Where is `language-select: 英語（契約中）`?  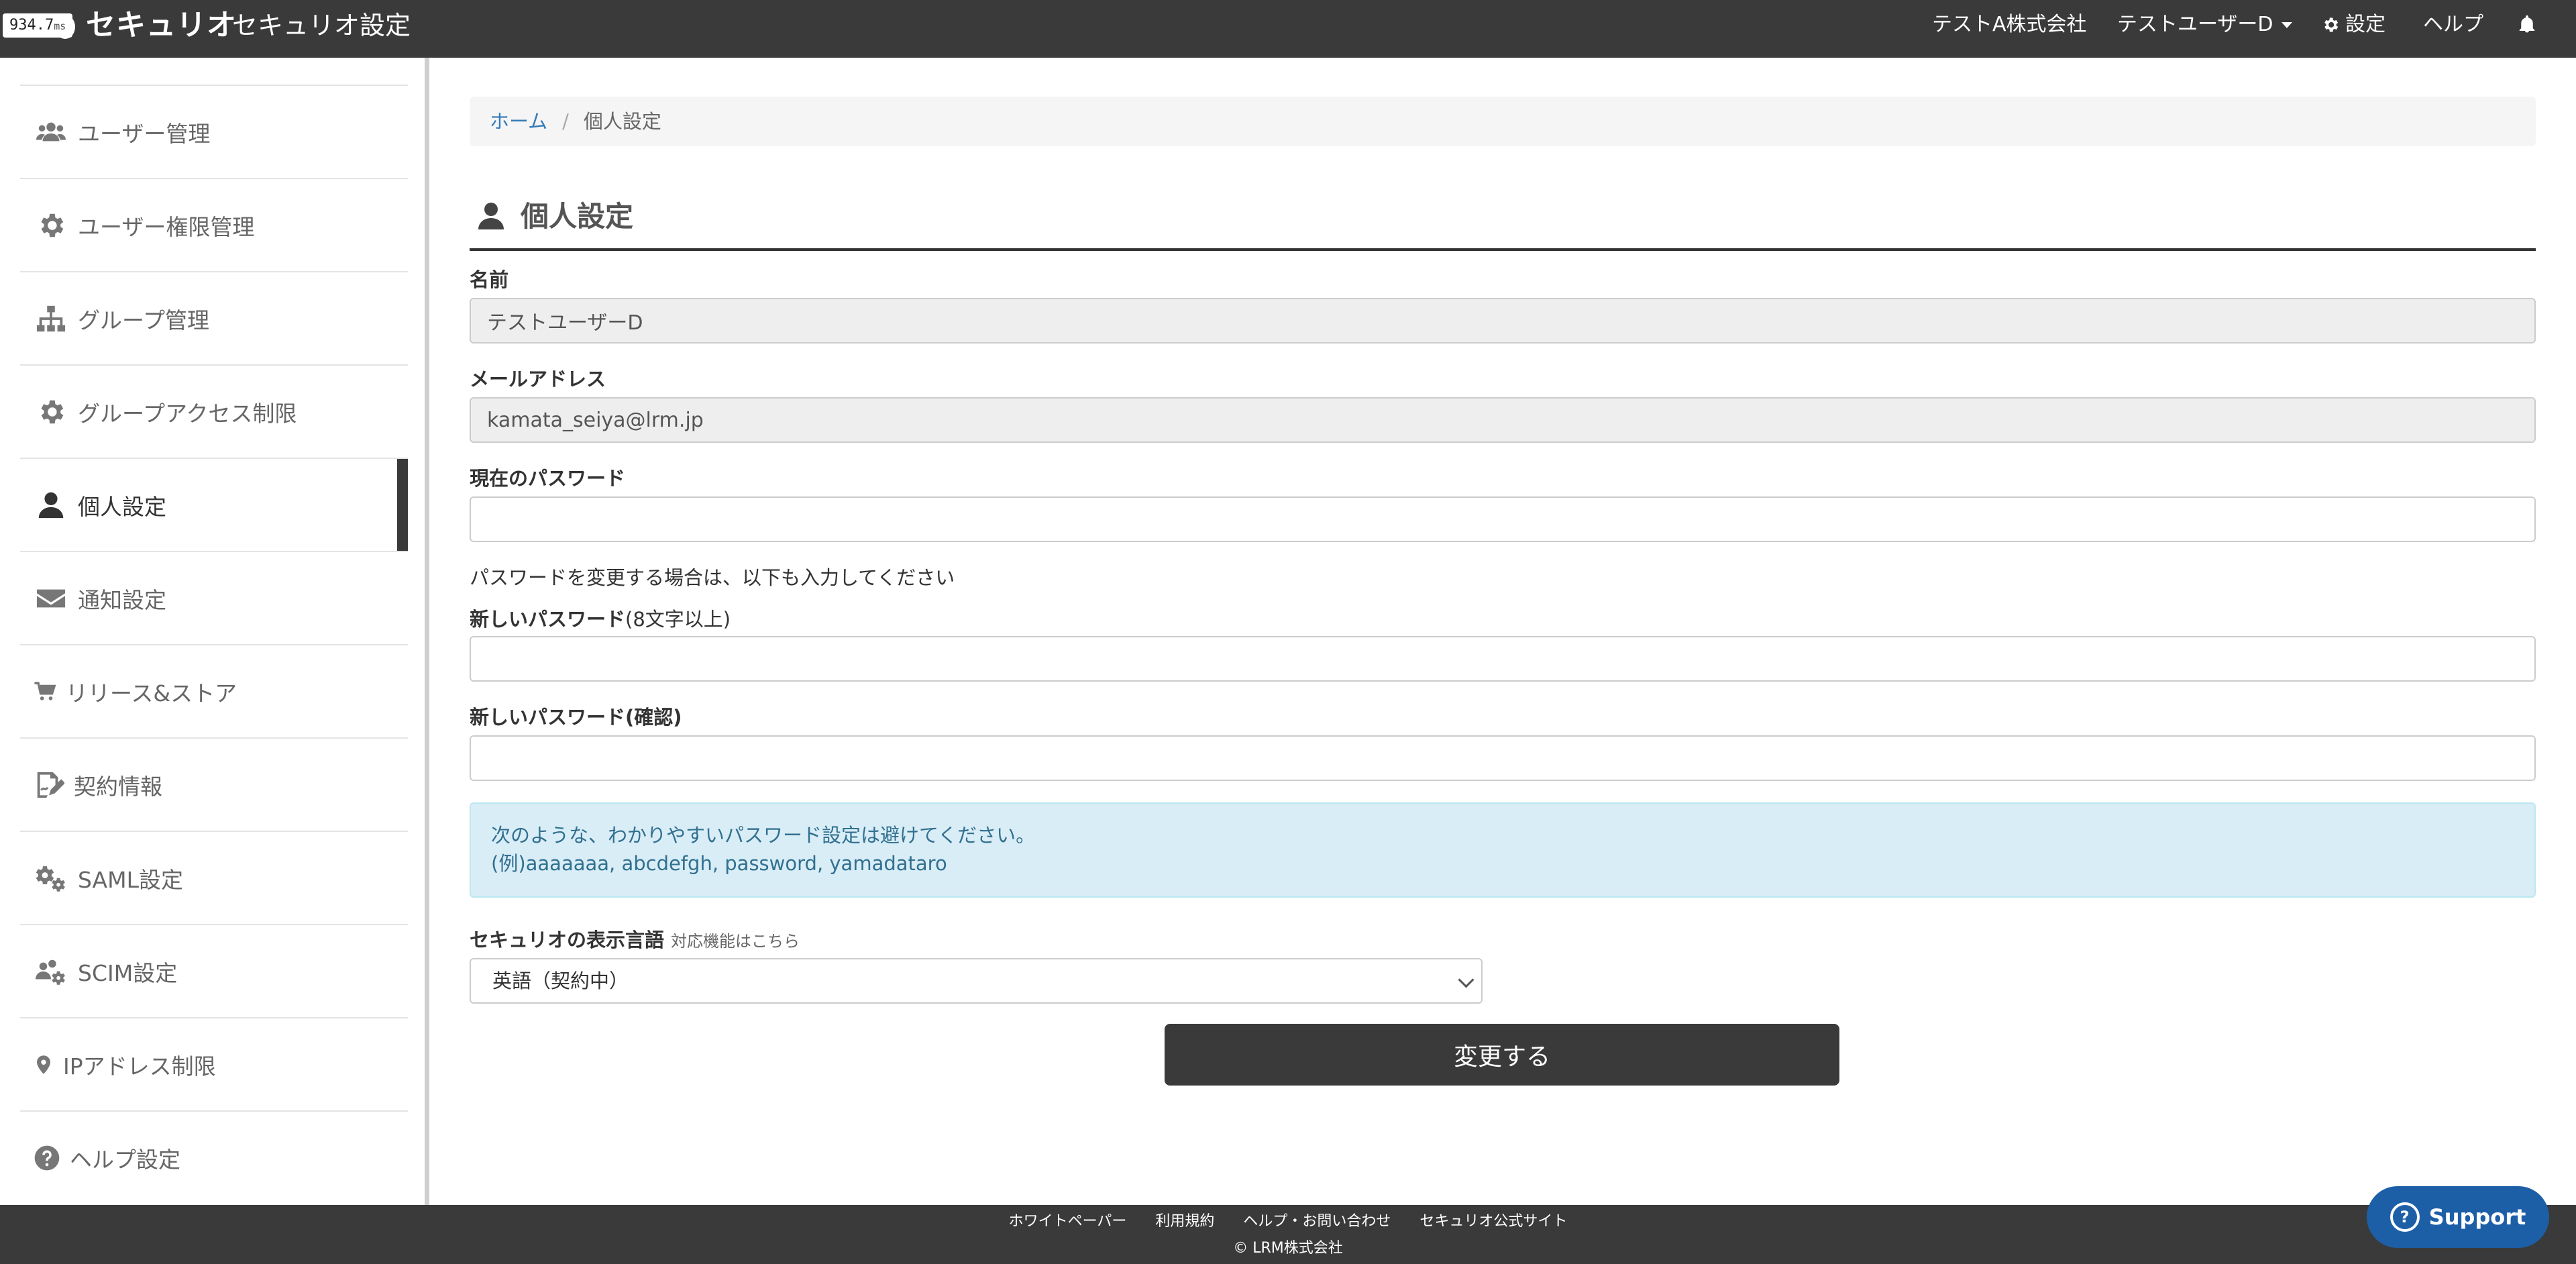
language-select: 英語（契約中） is located at coordinates (976, 981).